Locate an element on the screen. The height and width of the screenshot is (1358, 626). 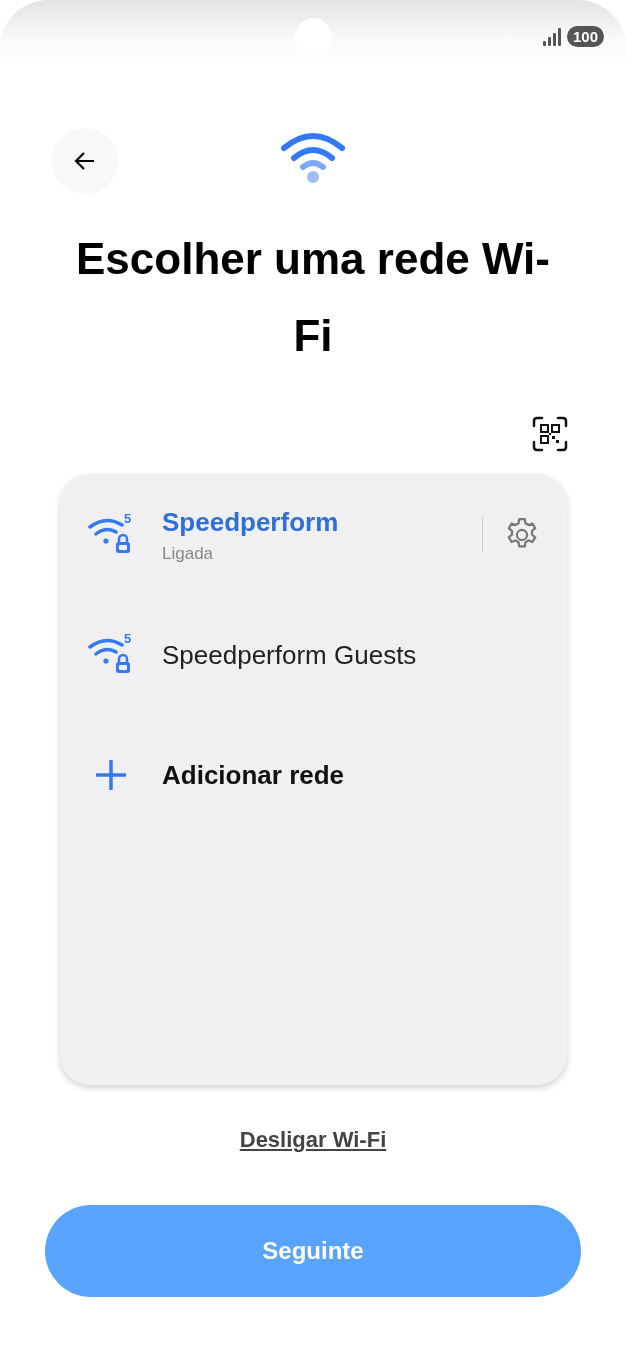
page-title: Escolher uma rede Wi-Fi is located at coordinates (313, 297).